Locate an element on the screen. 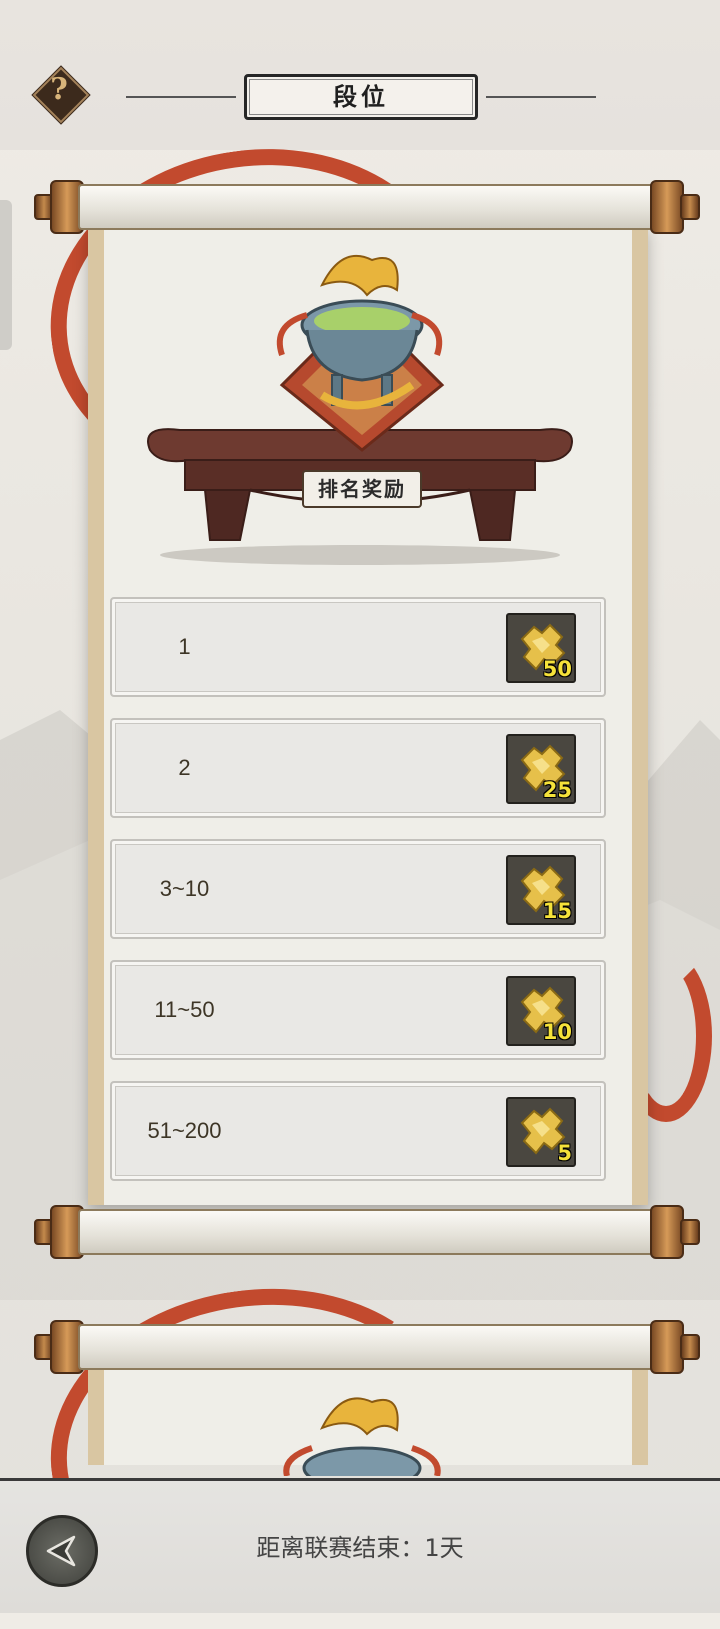  title-divider-right is located at coordinates (541, 97).